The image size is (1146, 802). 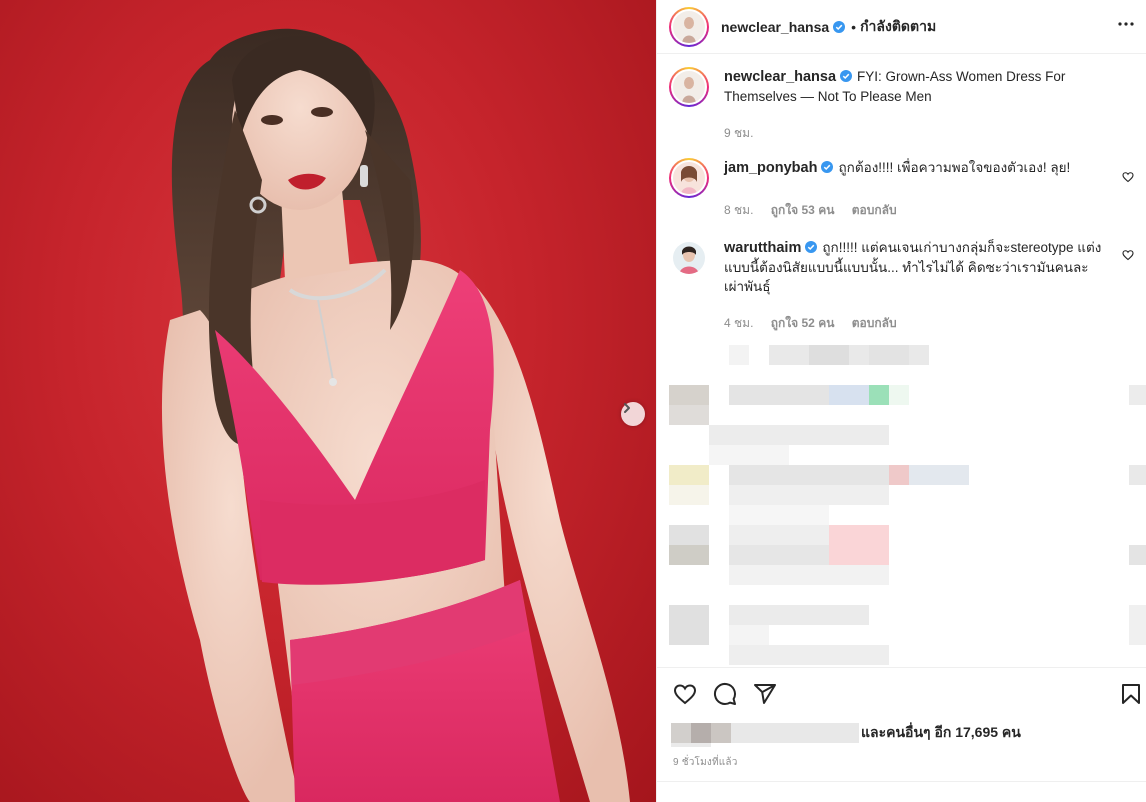 What do you see at coordinates (705, 762) in the screenshot?
I see `post-time: 9 ชั่วโมงที่แล้ว` at bounding box center [705, 762].